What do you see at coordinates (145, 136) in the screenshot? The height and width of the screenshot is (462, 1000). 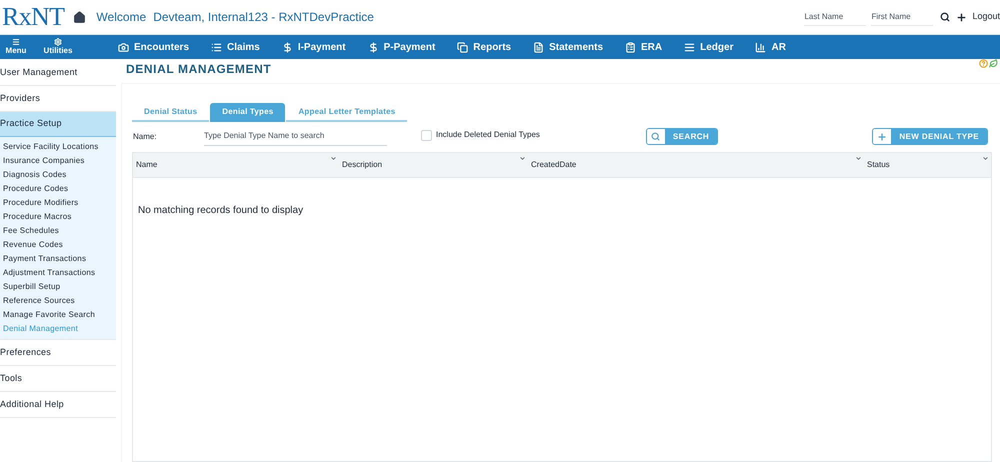 I see `name-label: Name:` at bounding box center [145, 136].